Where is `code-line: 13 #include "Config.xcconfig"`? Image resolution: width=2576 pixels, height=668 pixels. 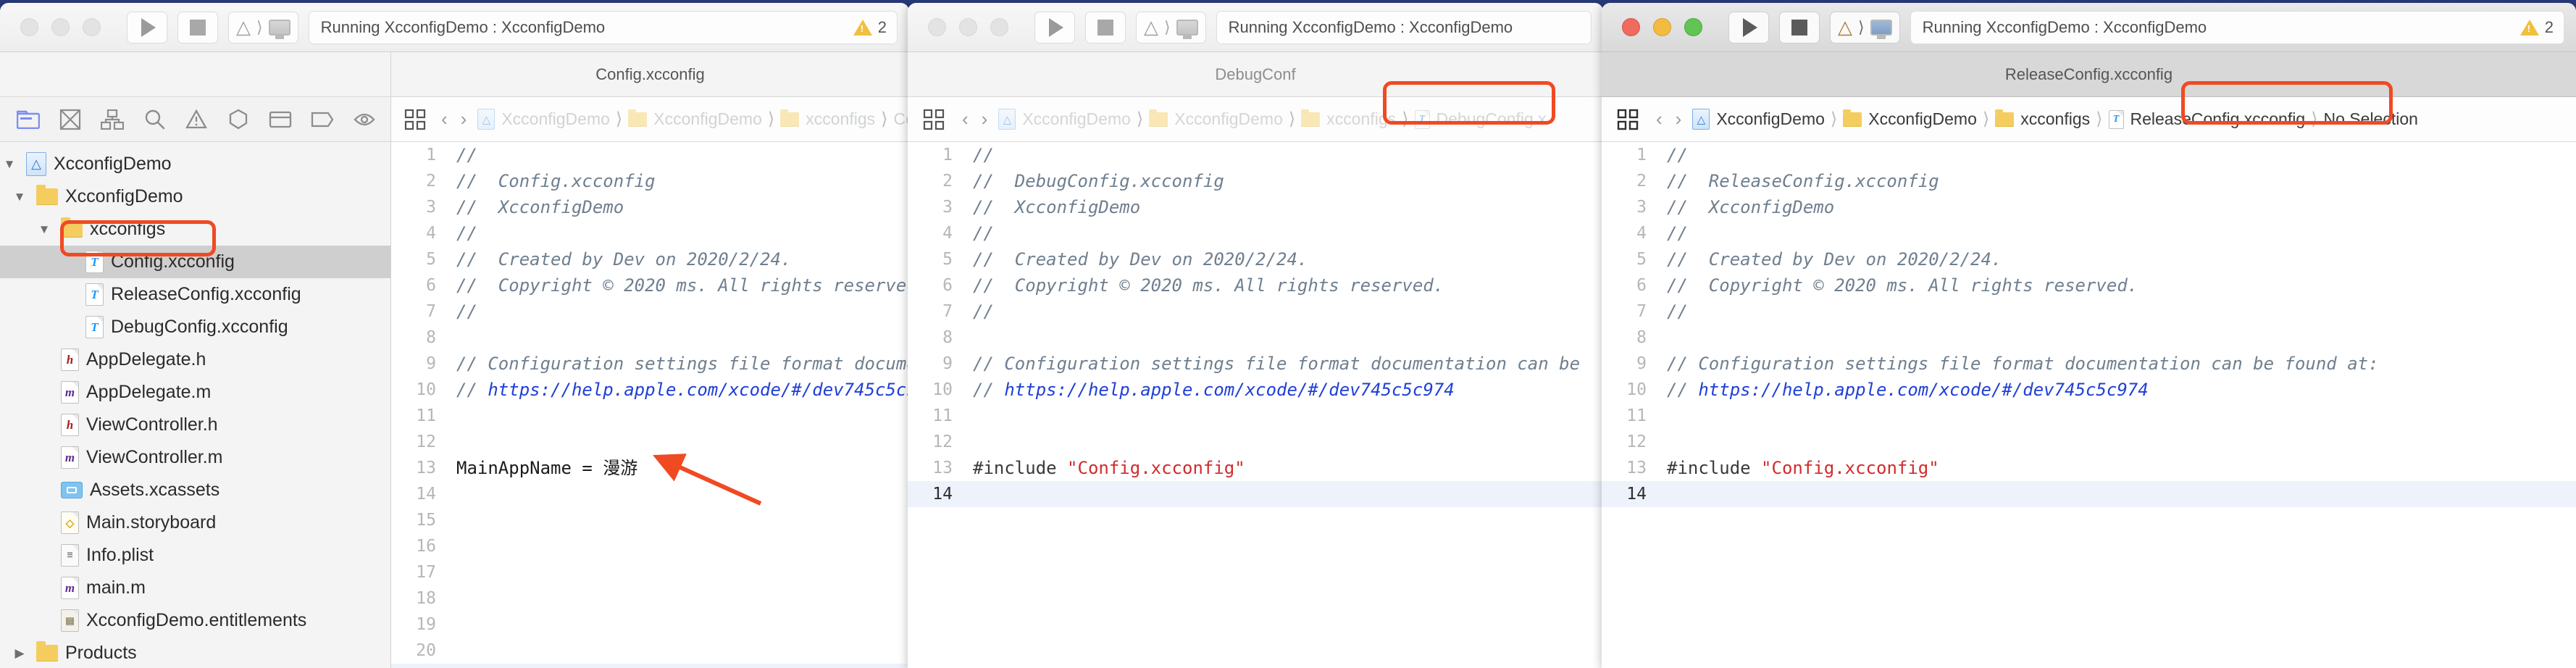
code-line: 13 #include "Config.xcconfig" is located at coordinates (2089, 468).